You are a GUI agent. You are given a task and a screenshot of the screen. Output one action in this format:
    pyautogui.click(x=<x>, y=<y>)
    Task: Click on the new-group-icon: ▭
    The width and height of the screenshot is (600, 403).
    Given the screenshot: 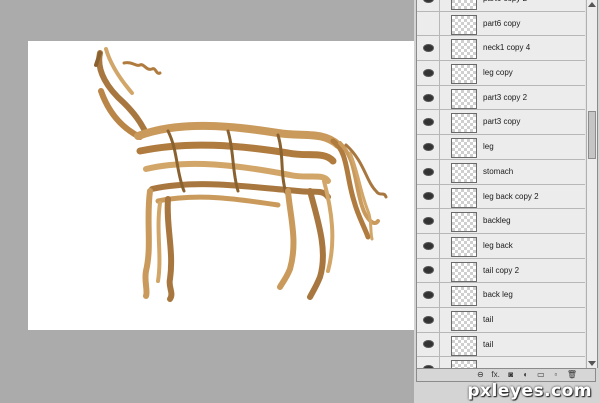 What is the action you would take?
    pyautogui.click(x=541, y=375)
    